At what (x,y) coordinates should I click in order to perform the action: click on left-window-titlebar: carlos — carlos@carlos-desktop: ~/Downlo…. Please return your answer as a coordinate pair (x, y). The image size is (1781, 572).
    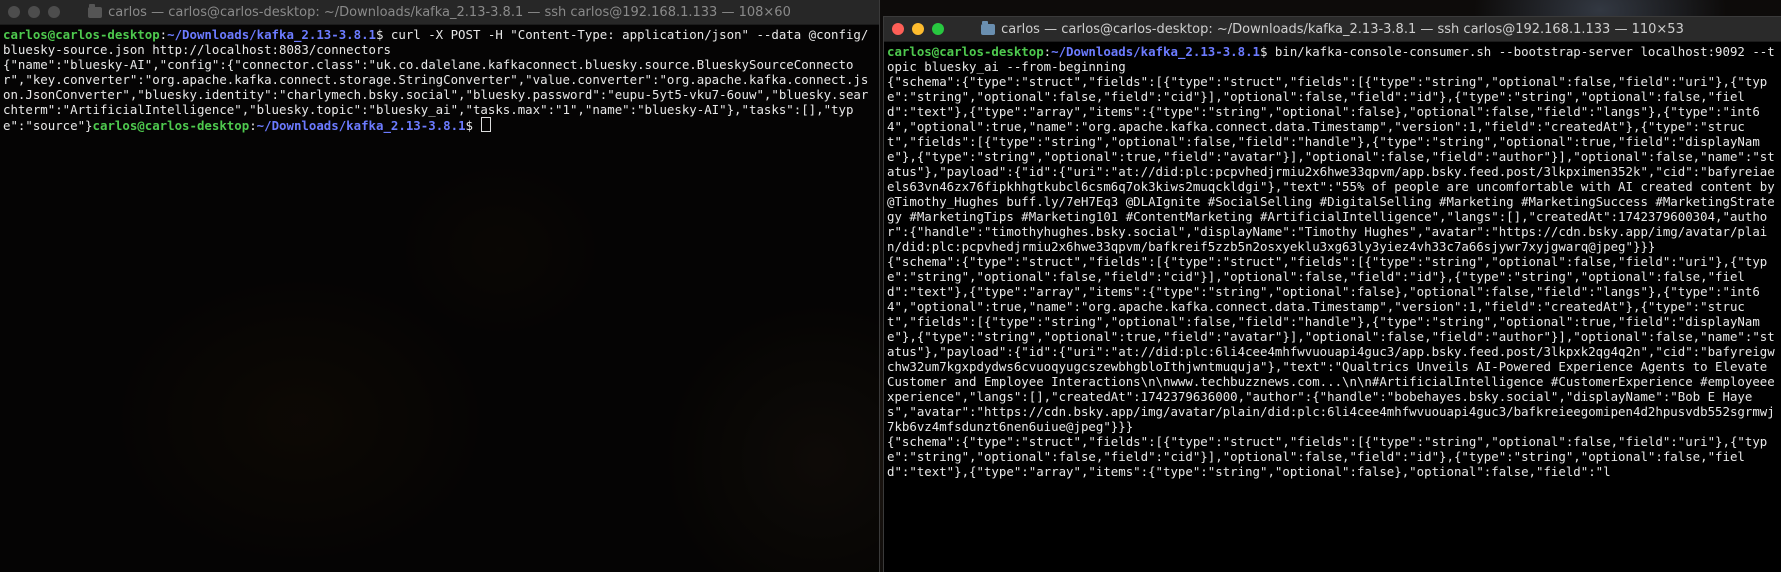
    Looking at the image, I should click on (439, 12).